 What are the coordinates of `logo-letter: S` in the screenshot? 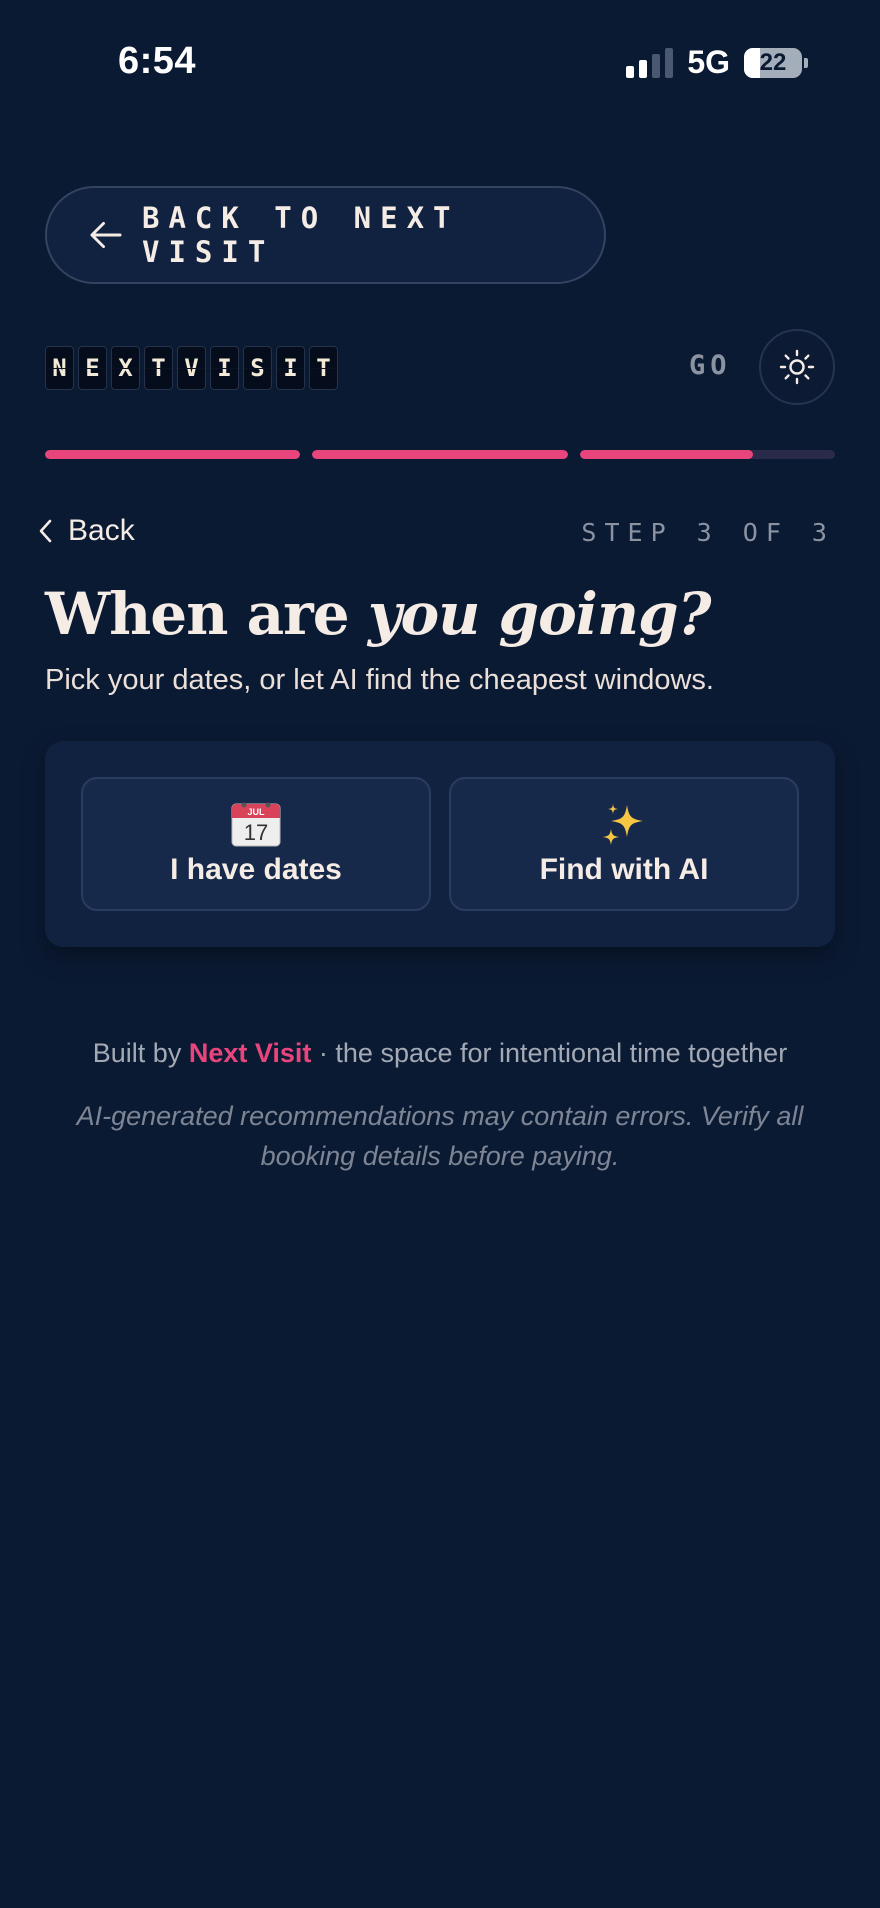 It's located at (257, 368).